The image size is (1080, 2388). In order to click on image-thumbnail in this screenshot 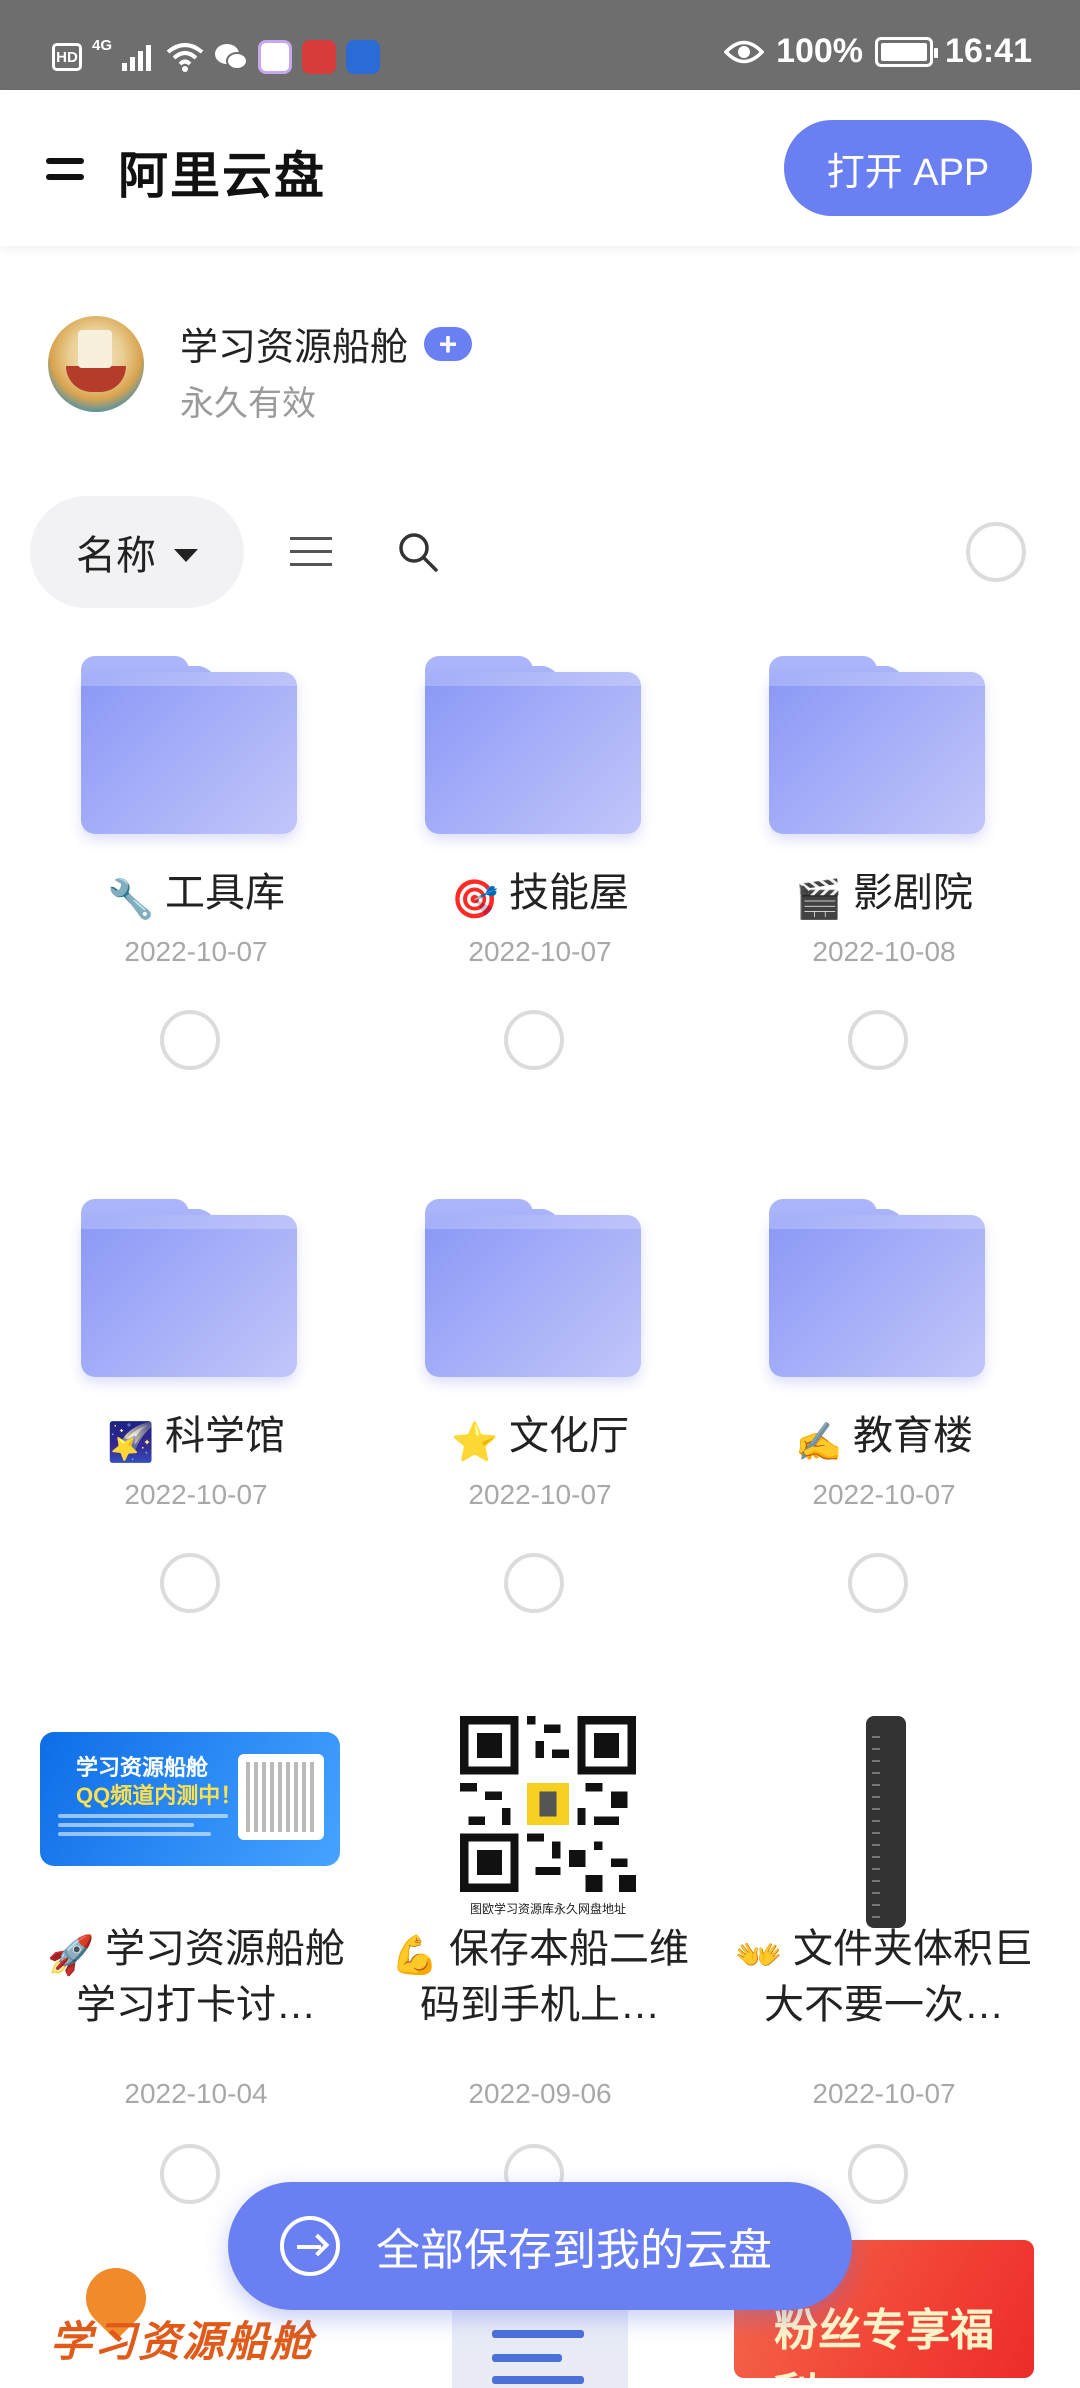, I will do `click(886, 1822)`.